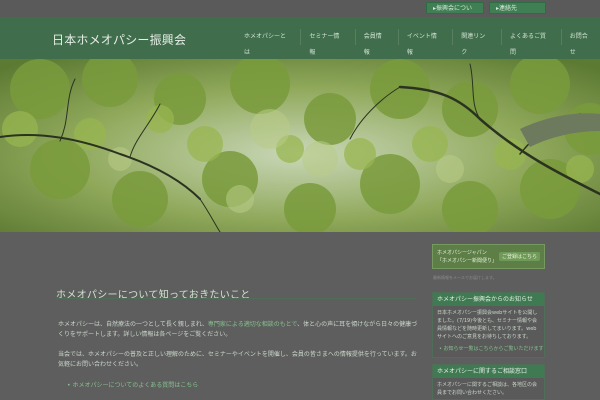  Describe the element at coordinates (488, 299) in the screenshot. I see `news-box-title: ホメオパシー振興会からのお知らせ` at that location.